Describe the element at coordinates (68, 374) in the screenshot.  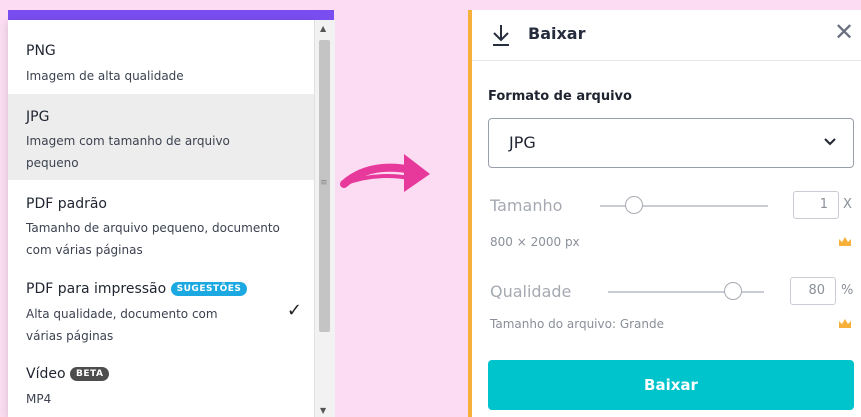
I see `option-title: Vídeo BETA` at that location.